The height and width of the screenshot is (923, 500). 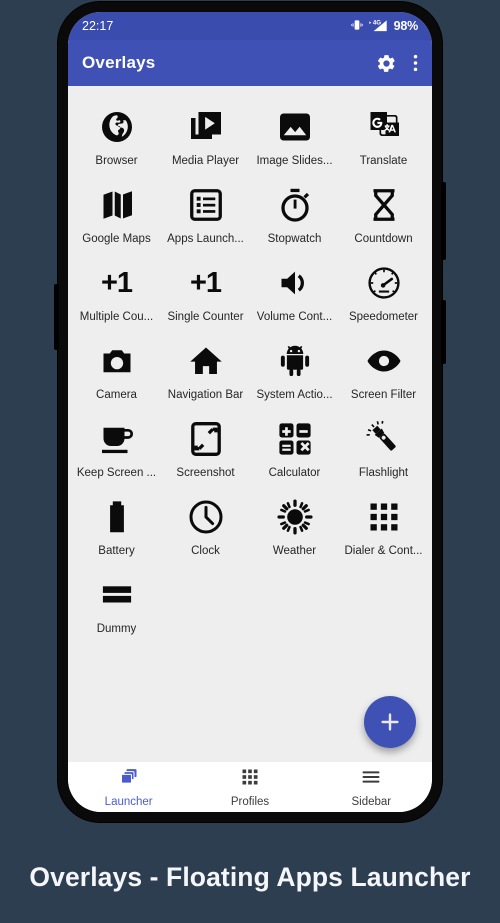 I want to click on launcher-item-label: Browser, so click(x=116, y=161).